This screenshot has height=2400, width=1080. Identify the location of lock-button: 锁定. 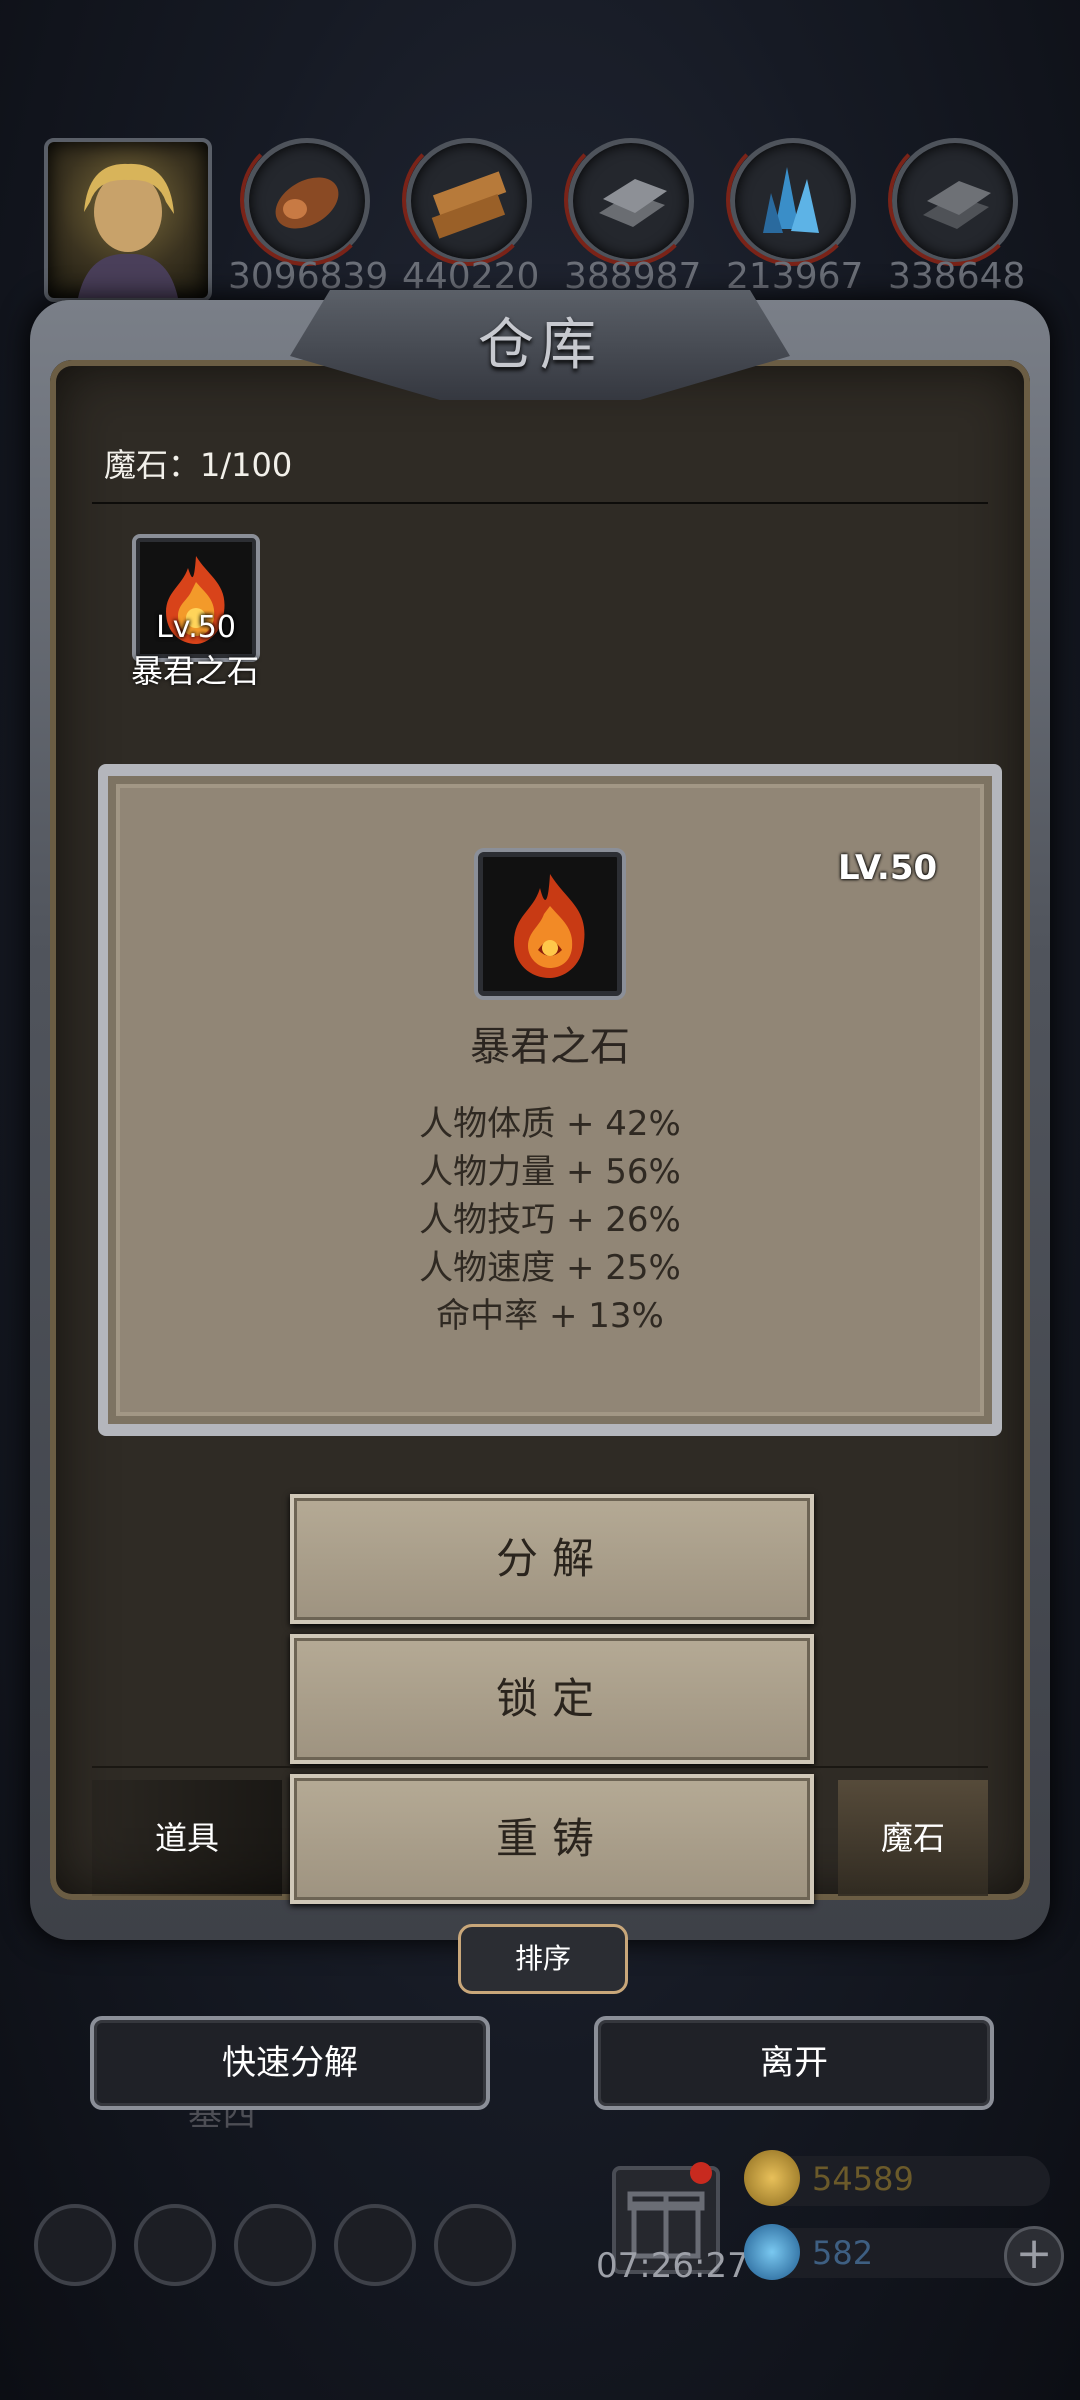
(552, 1699).